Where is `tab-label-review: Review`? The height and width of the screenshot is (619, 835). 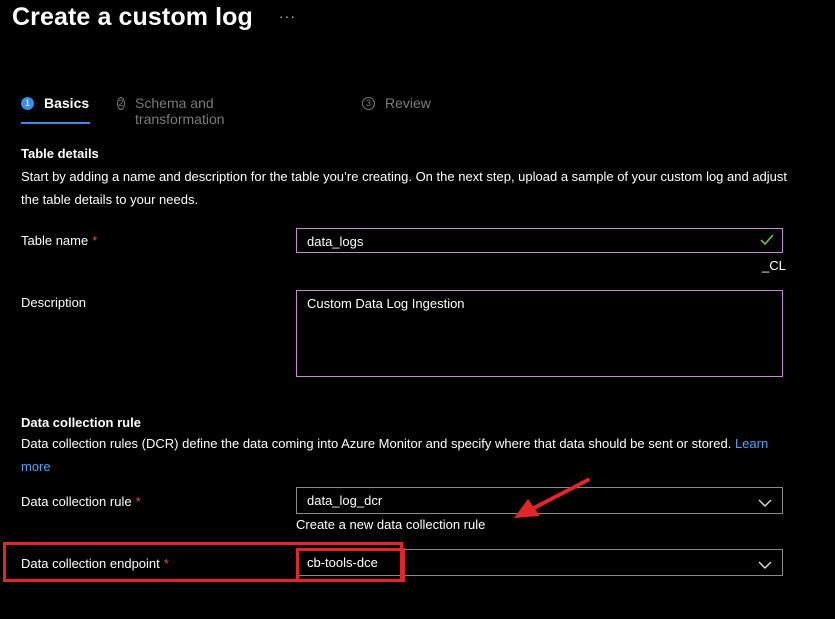
tab-label-review: Review is located at coordinates (408, 103).